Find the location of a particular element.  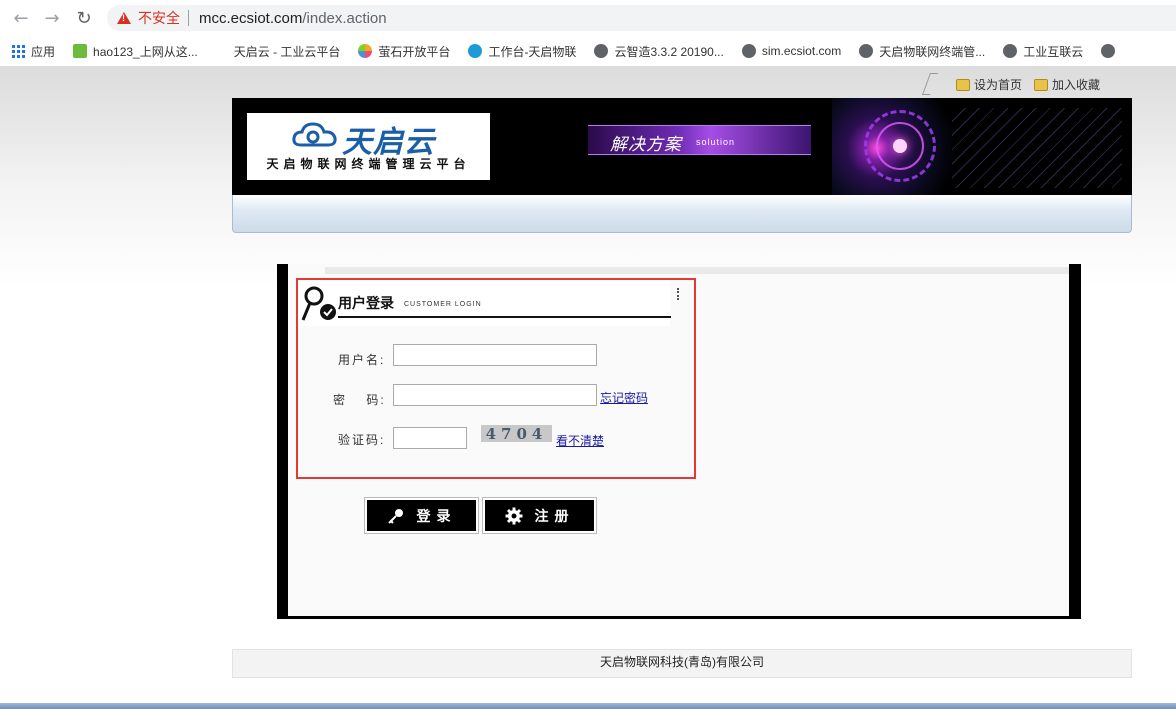

hao123-icon is located at coordinates (80, 51).